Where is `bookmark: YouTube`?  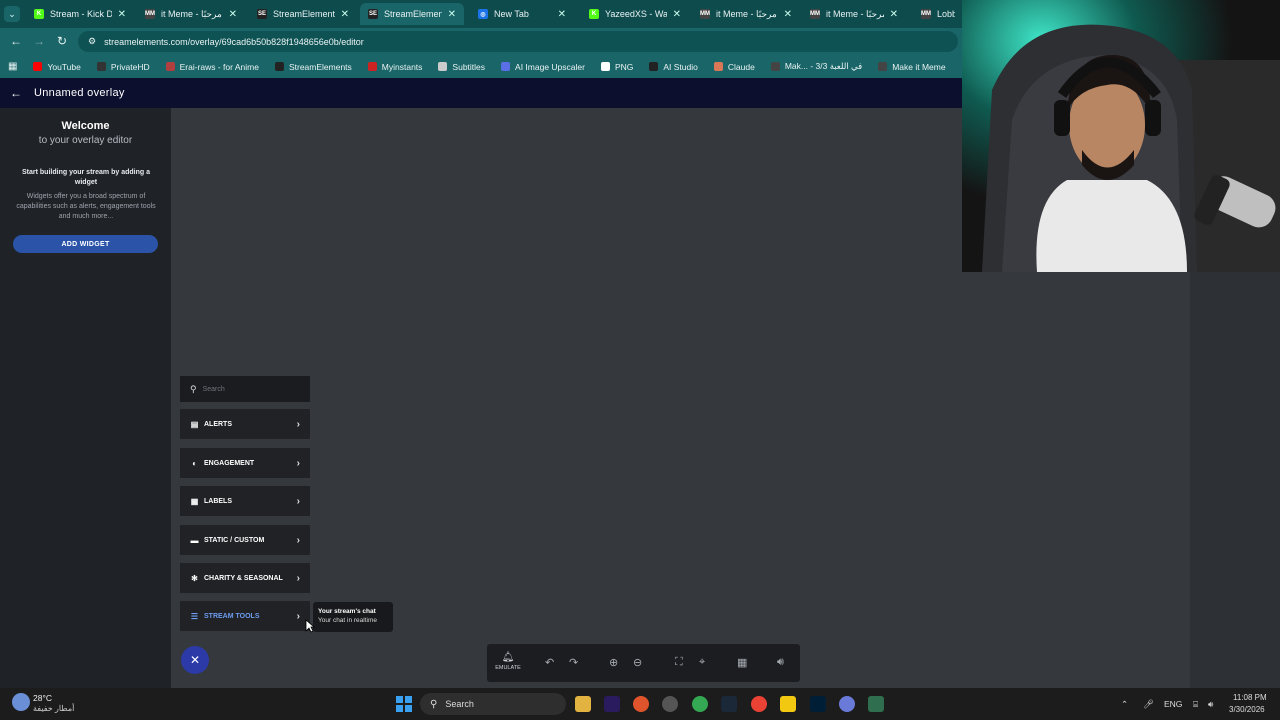 bookmark: YouTube is located at coordinates (57, 66).